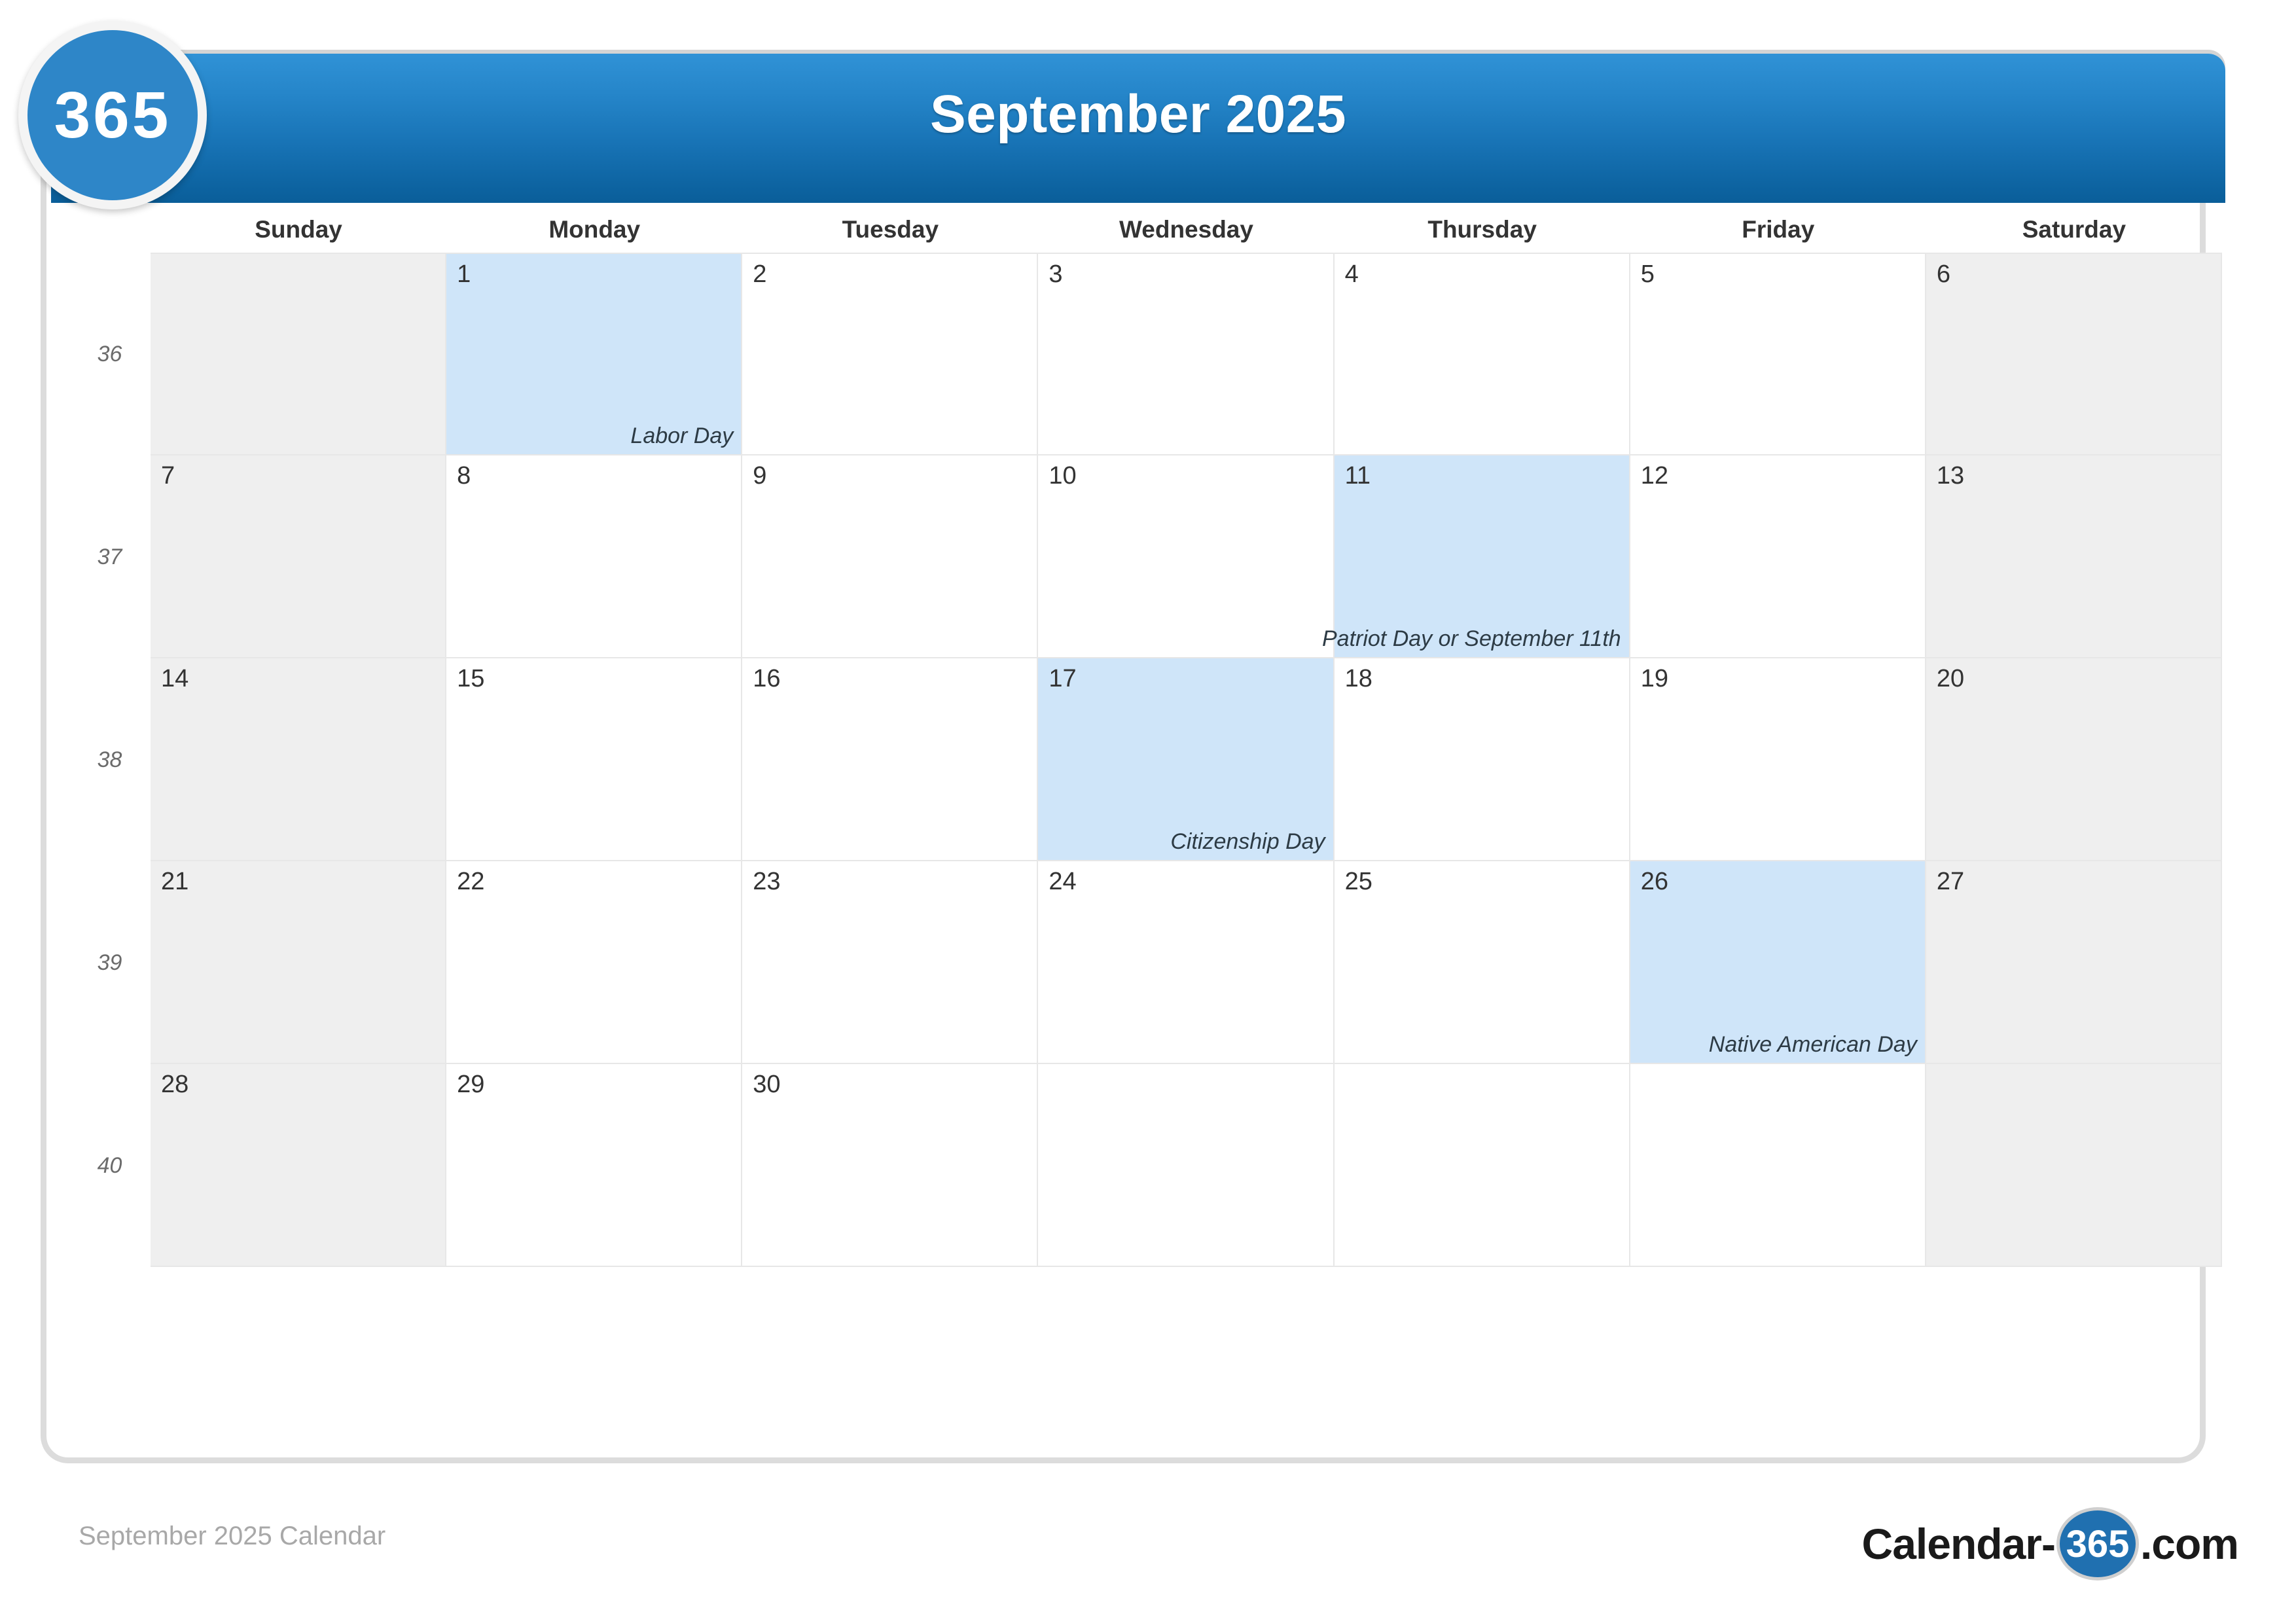 The height and width of the screenshot is (1623, 2296). I want to click on day-number: 5, so click(1647, 274).